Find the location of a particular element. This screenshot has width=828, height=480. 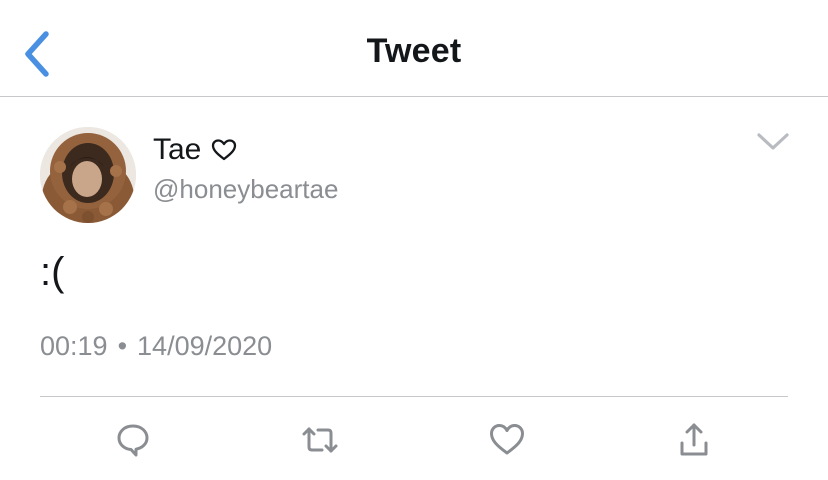

tweet-date: 14/09/2020 is located at coordinates (205, 346).